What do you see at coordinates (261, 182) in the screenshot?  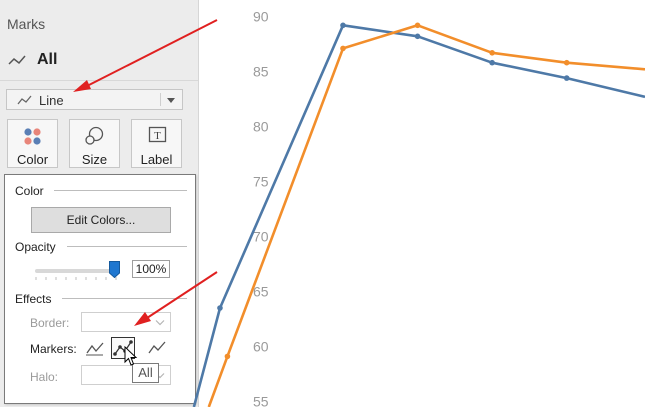 I see `y-tick-label: 75` at bounding box center [261, 182].